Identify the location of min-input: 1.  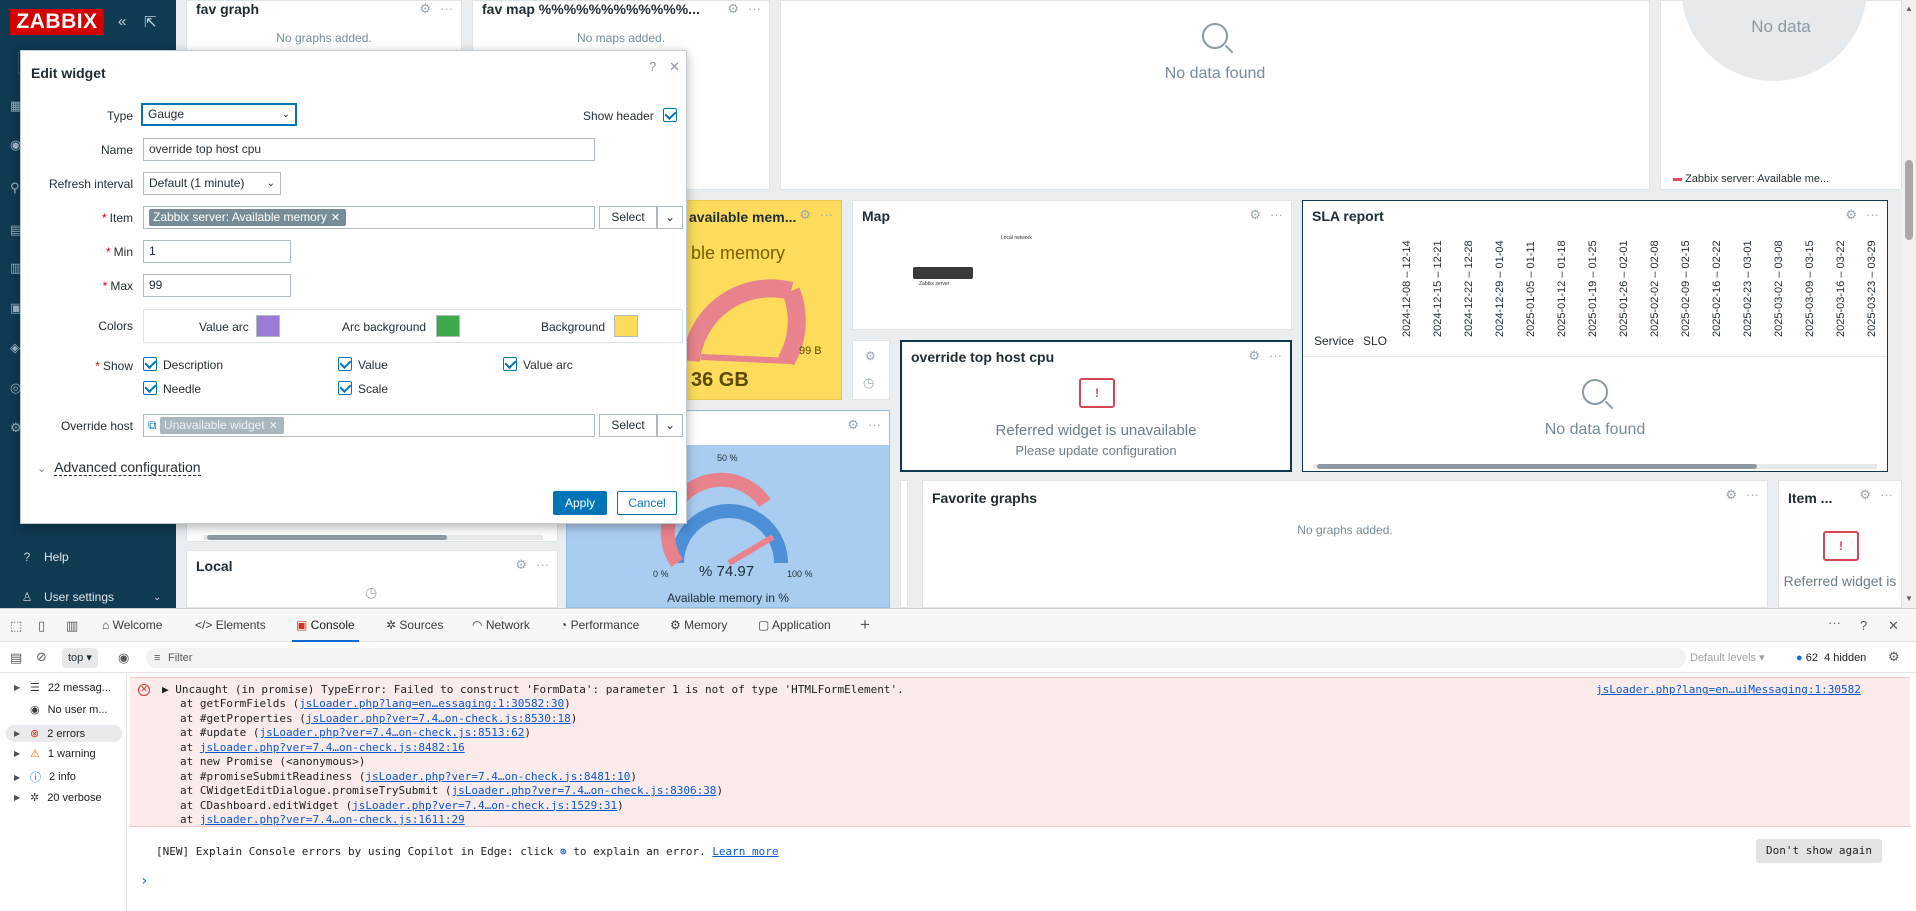
(217, 251).